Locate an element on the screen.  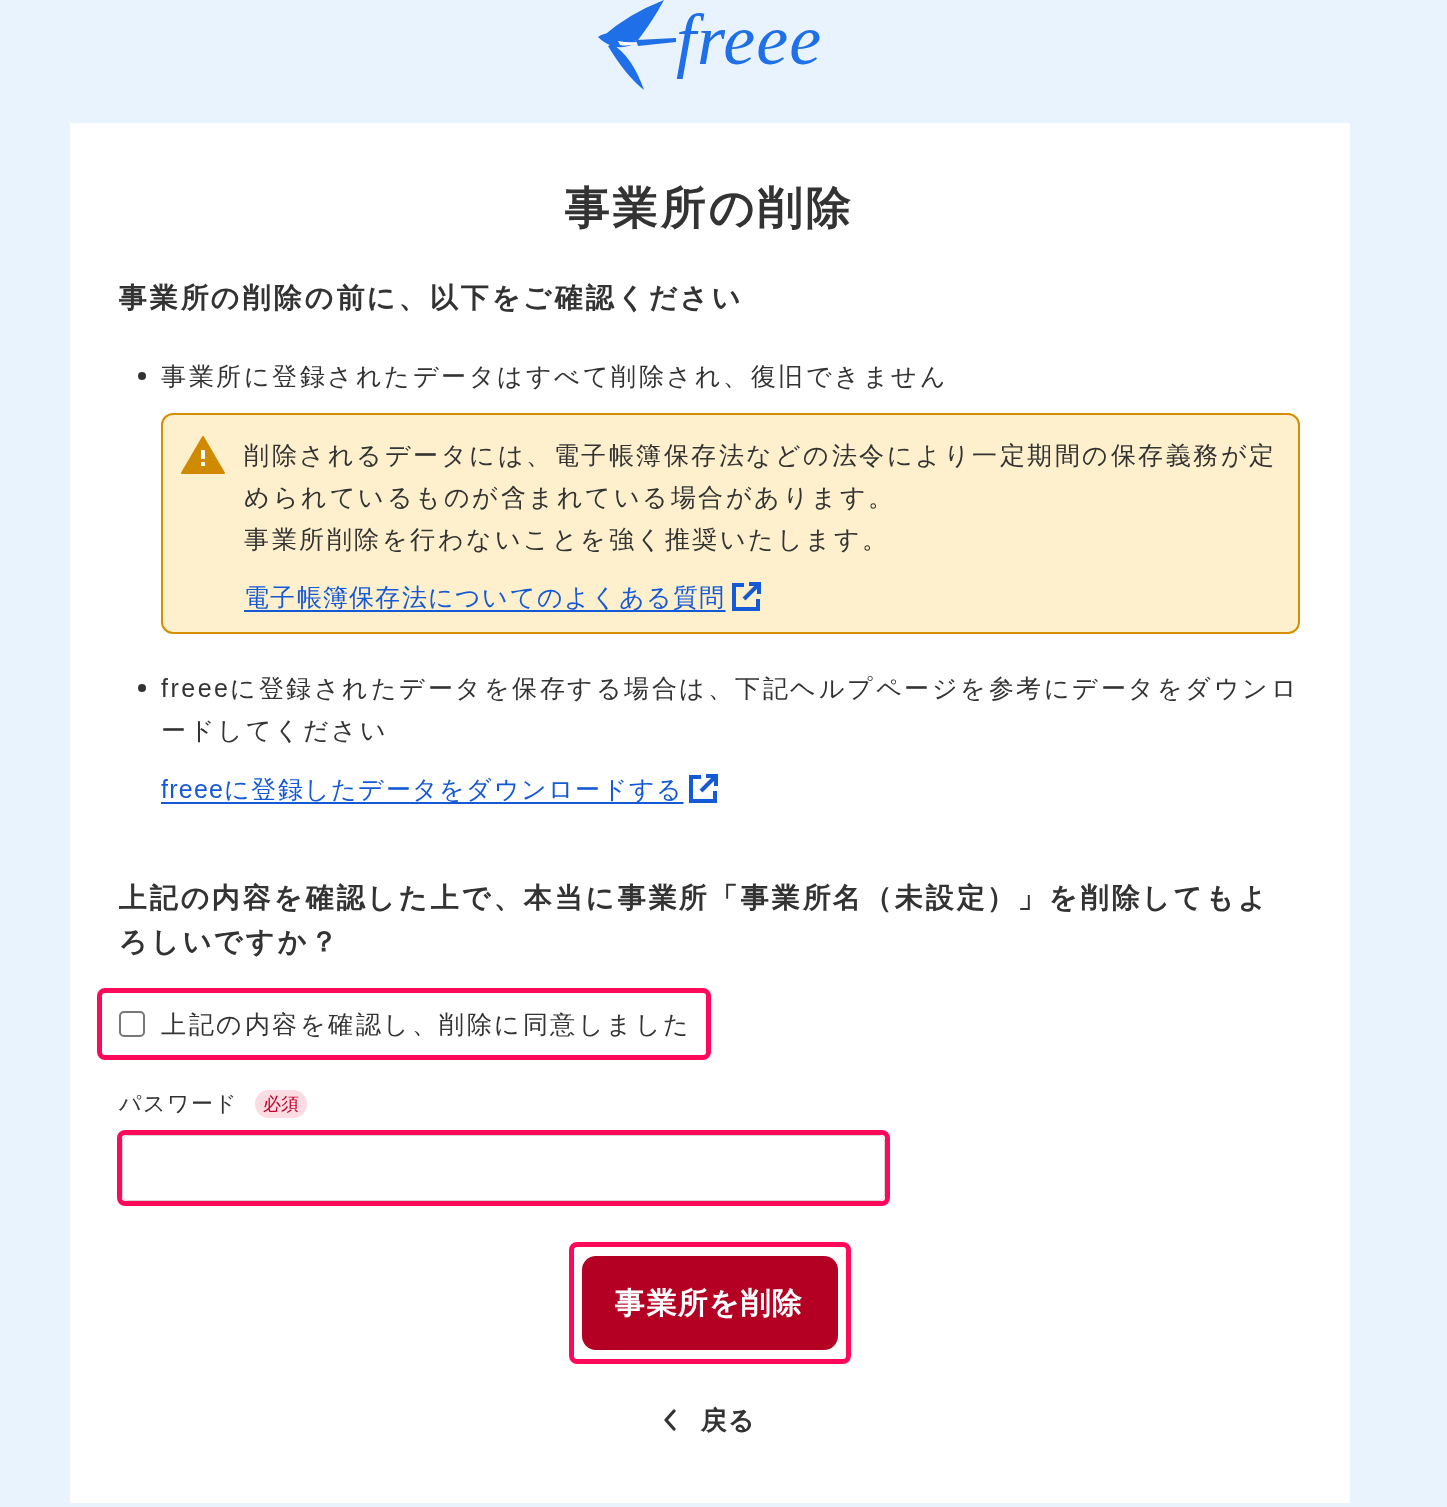
required-badge: 必須 is located at coordinates (280, 1104).